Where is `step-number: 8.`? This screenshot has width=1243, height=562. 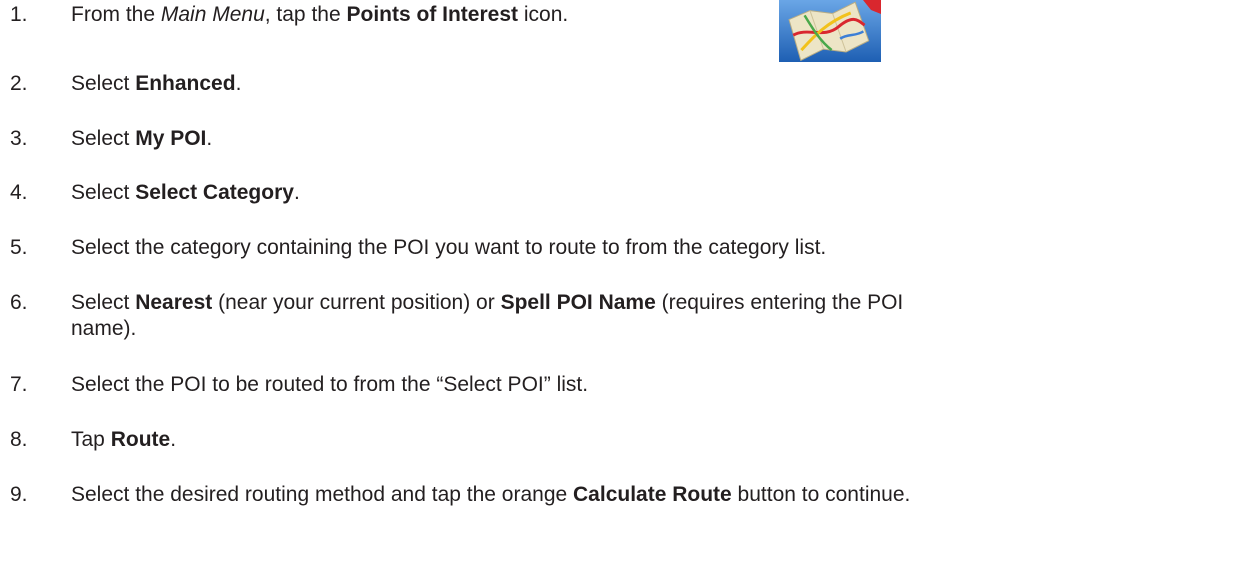
step-number: 8. is located at coordinates (19, 439).